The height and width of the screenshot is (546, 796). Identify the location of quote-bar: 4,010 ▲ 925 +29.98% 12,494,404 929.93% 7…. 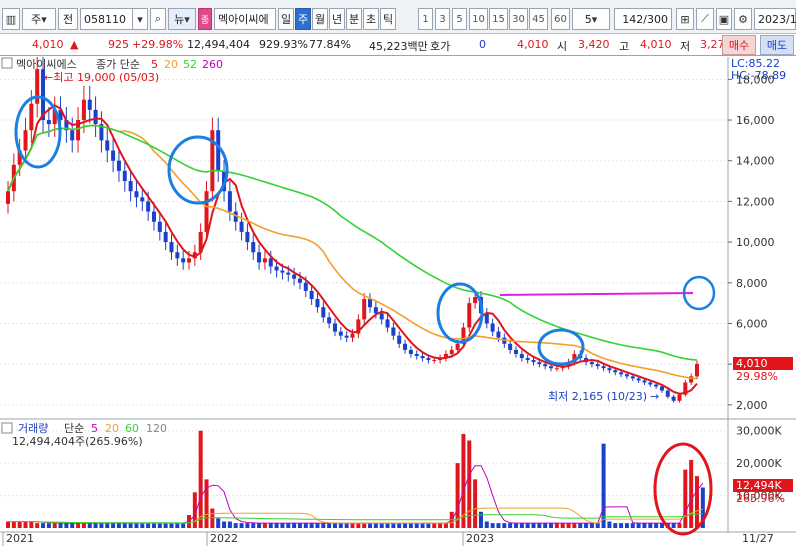
(398, 45).